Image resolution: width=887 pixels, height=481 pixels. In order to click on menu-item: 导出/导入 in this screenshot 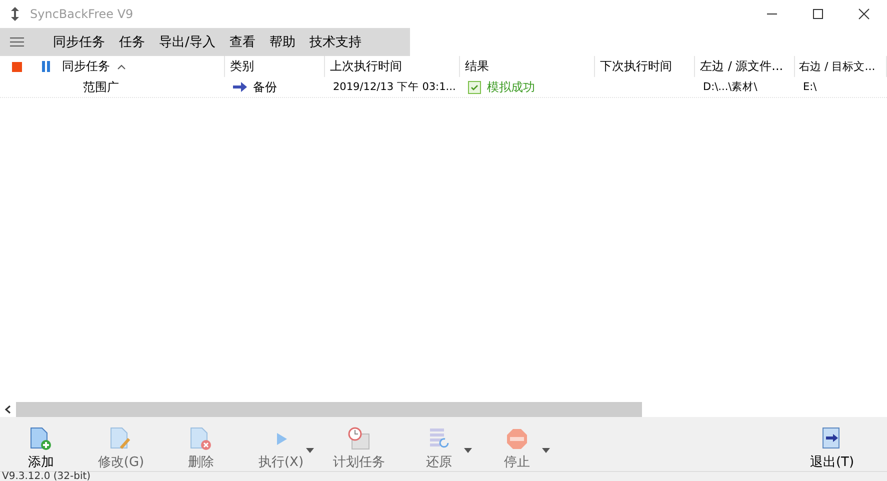, I will do `click(191, 42)`.